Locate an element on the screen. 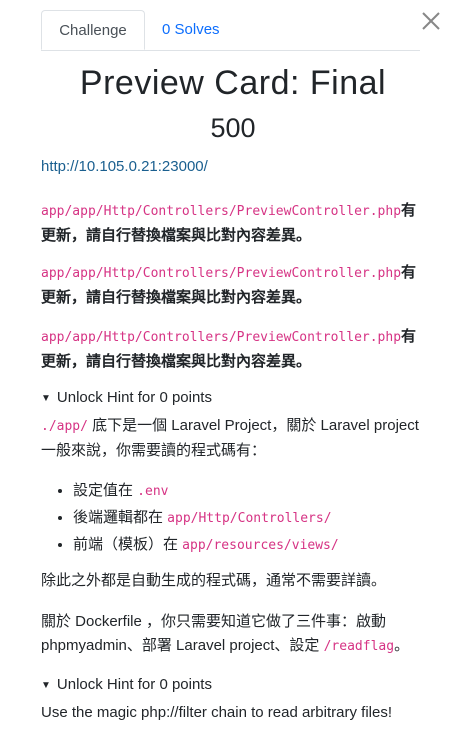  tab-challenge: Challenge is located at coordinates (93, 30).